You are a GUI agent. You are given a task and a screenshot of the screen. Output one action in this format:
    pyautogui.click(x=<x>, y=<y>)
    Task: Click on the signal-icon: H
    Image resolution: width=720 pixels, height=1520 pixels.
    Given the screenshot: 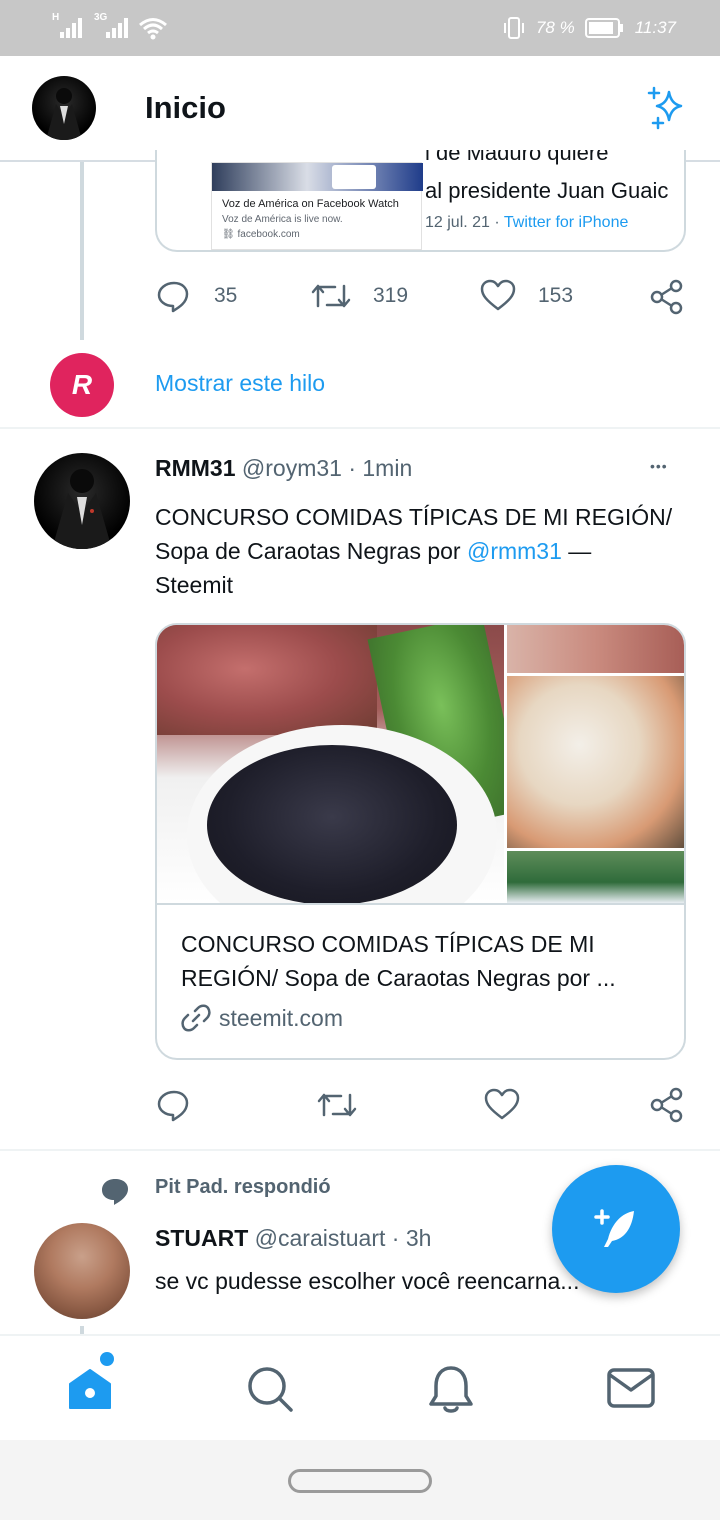 What is the action you would take?
    pyautogui.click(x=68, y=26)
    